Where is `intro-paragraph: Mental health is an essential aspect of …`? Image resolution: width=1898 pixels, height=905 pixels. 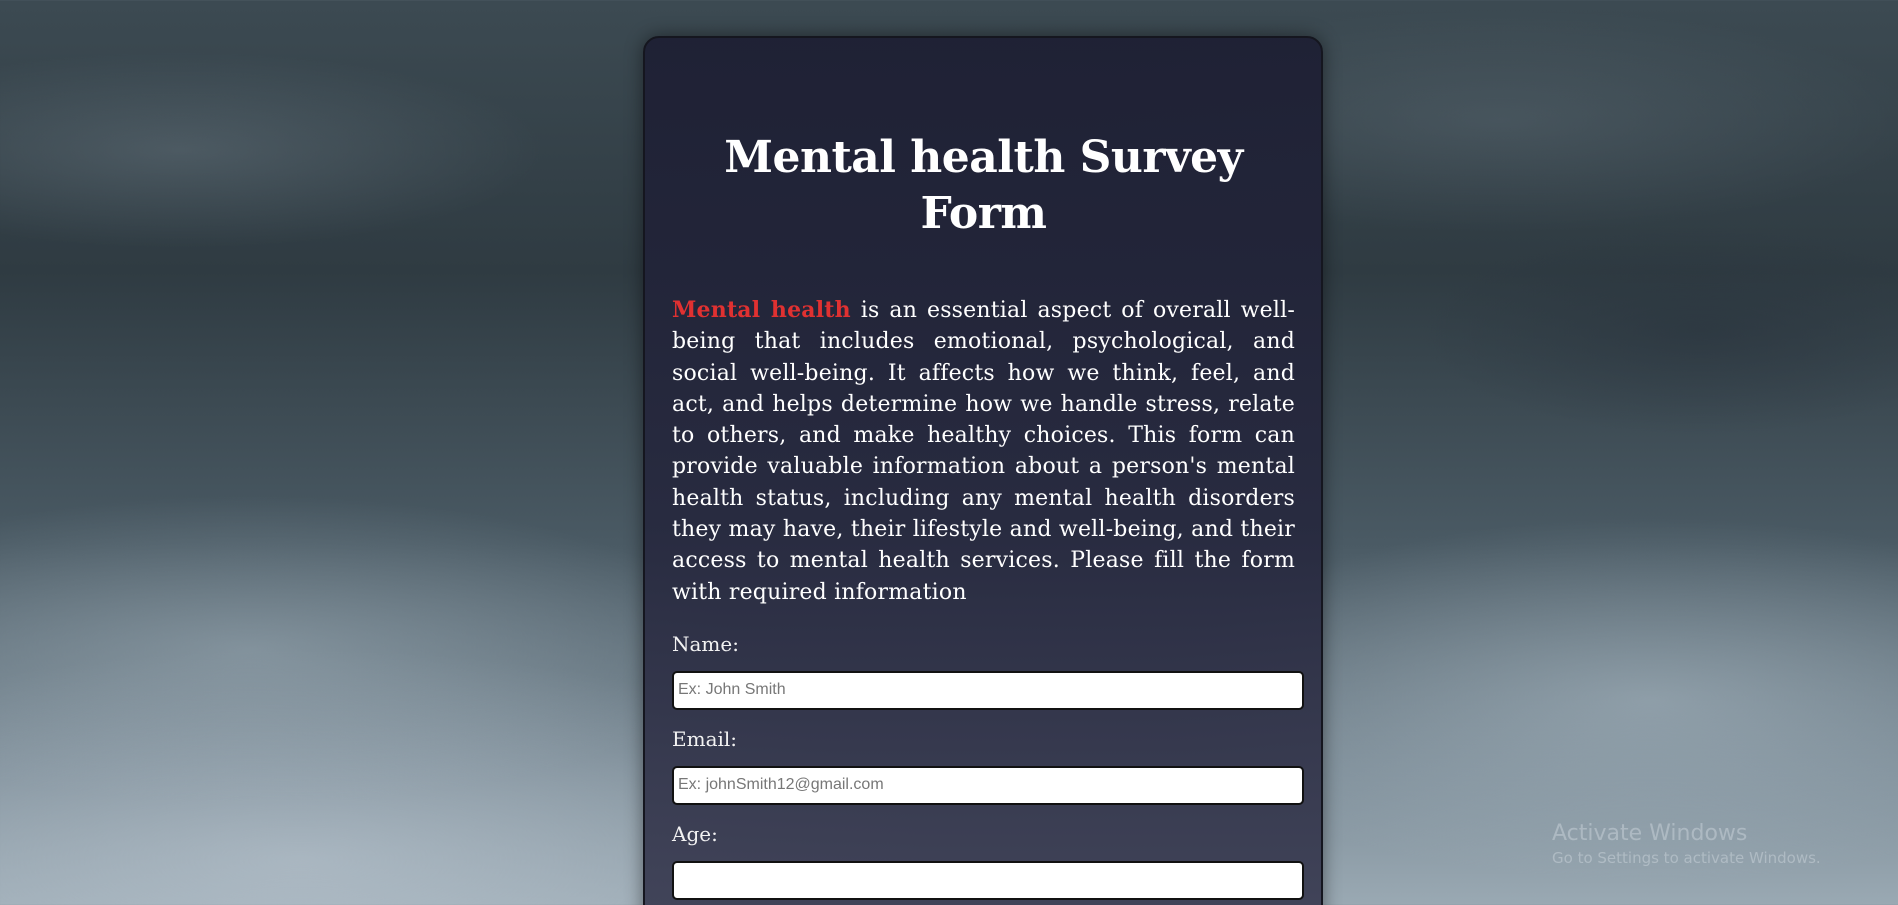 intro-paragraph: Mental health is an essential aspect of … is located at coordinates (983, 451).